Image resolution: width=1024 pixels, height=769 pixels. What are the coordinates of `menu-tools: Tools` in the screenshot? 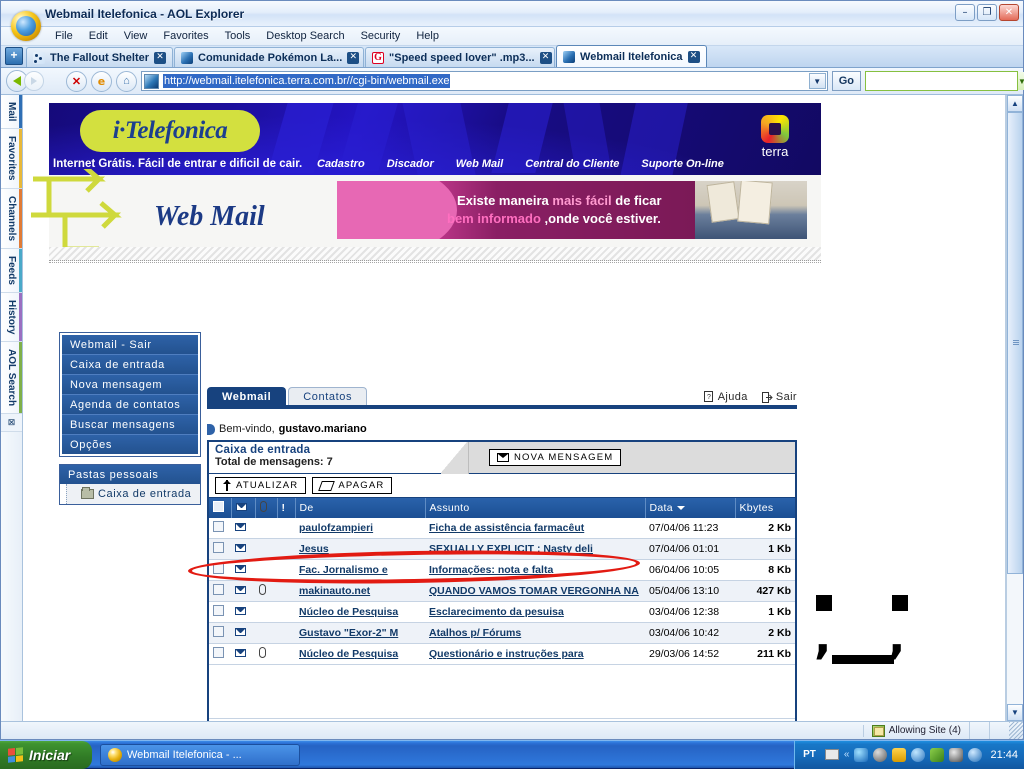 It's located at (238, 36).